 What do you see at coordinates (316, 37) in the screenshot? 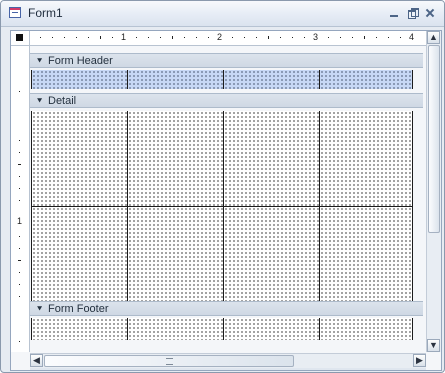
I see `ruler-label-3: 3` at bounding box center [316, 37].